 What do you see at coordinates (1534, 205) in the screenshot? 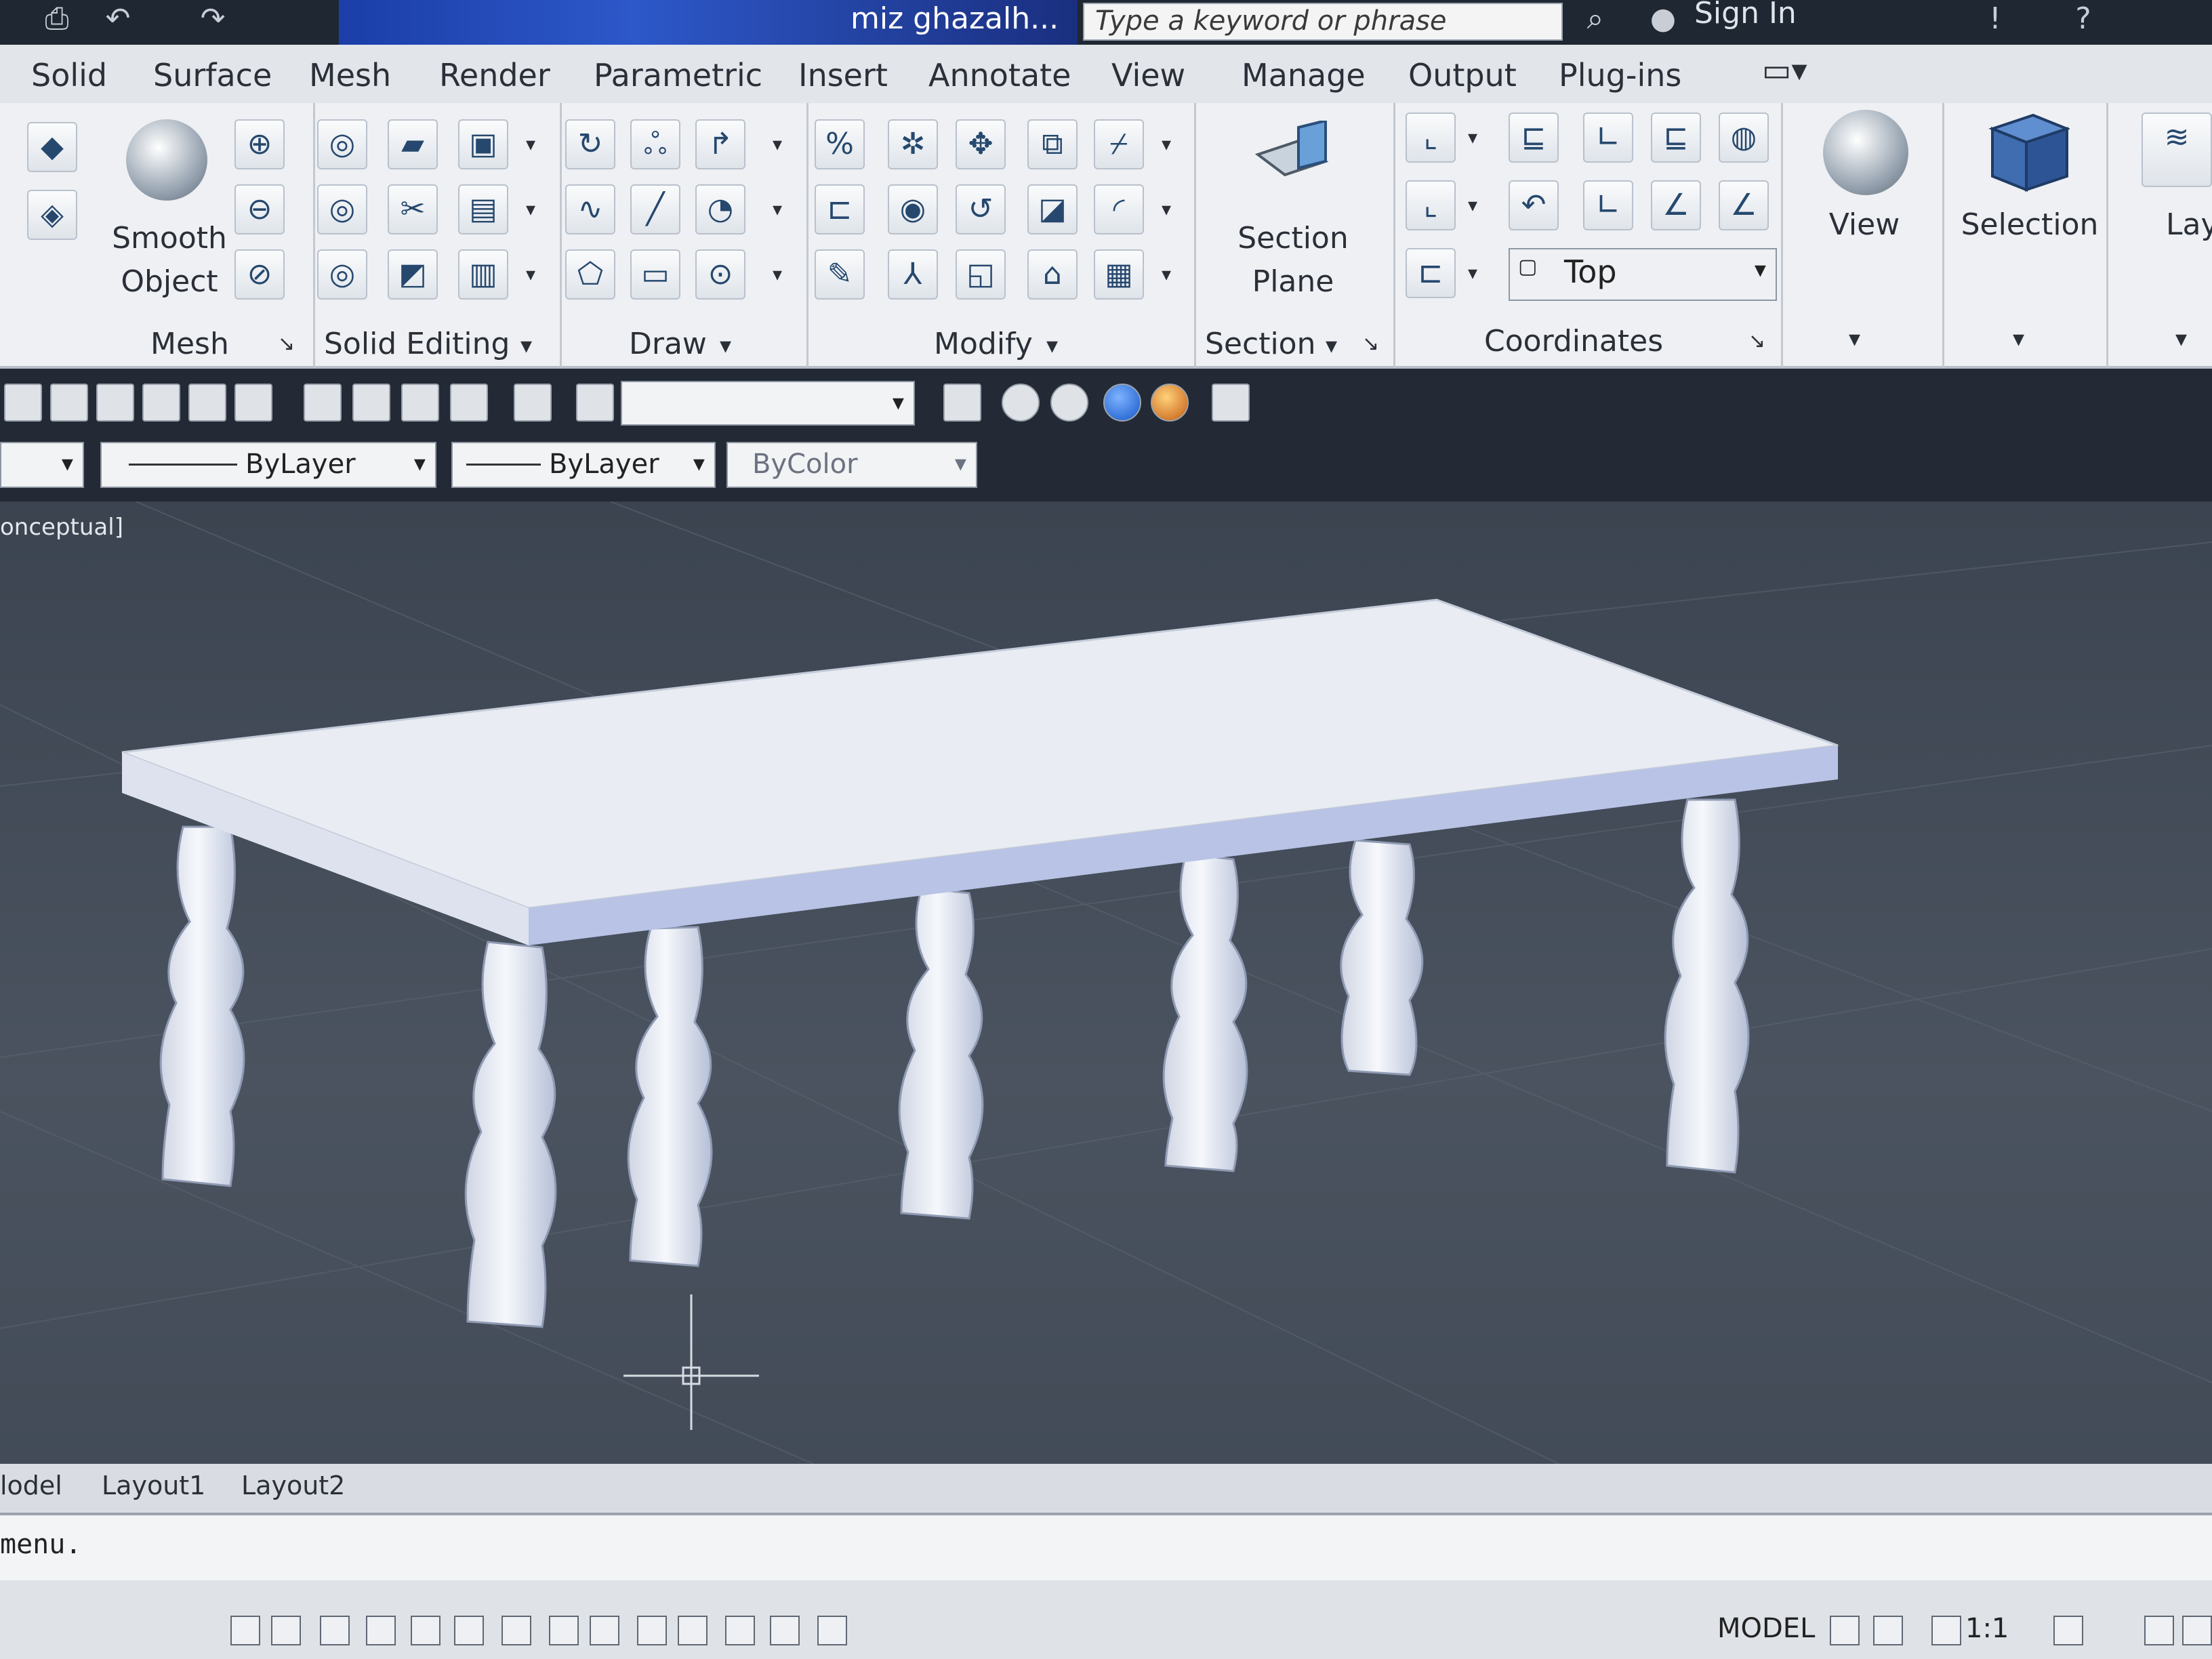
I see `ucs-previous-icon: ↶` at bounding box center [1534, 205].